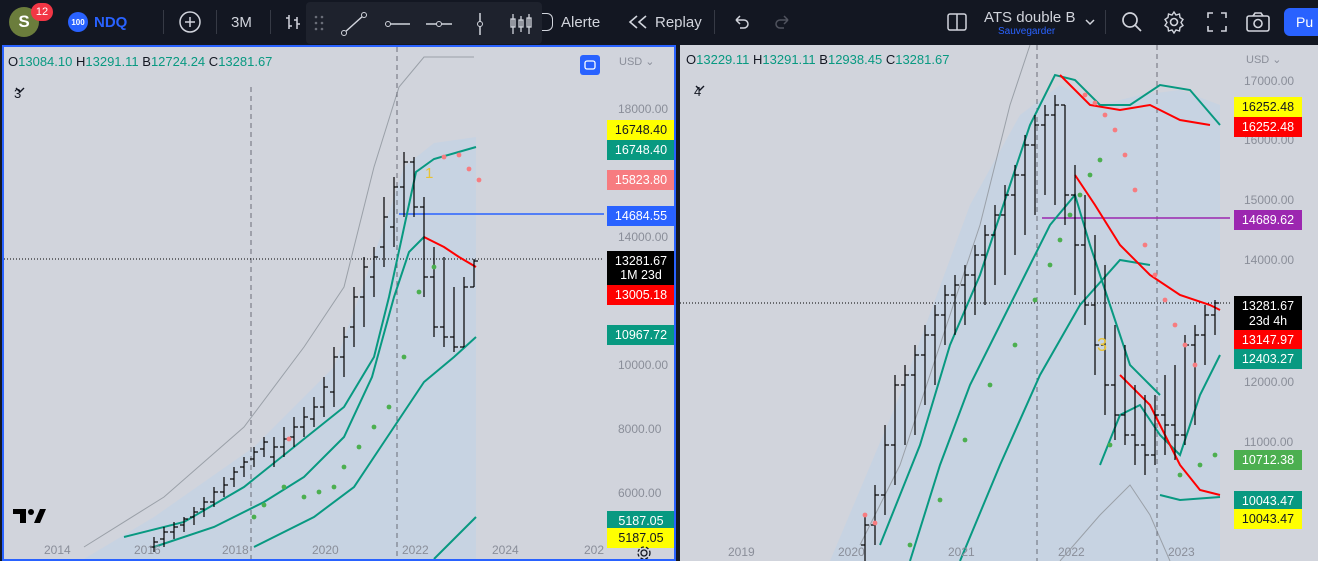 Image resolution: width=1318 pixels, height=561 pixels. I want to click on replay-label: Replay, so click(678, 22).